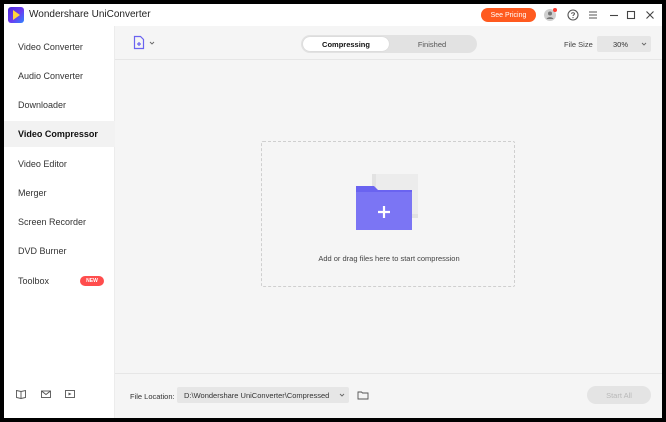  What do you see at coordinates (619, 395) in the screenshot?
I see `start-all-button: Start All` at bounding box center [619, 395].